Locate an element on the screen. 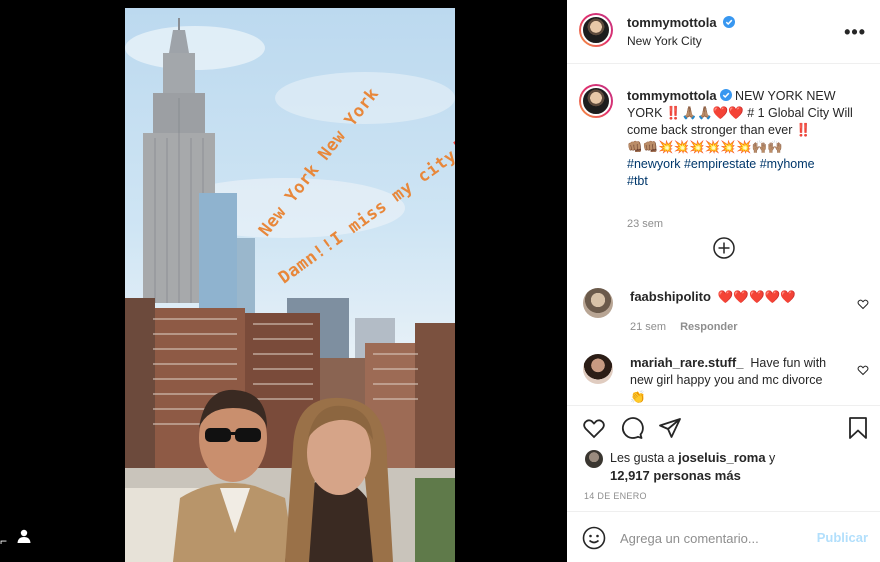 The image size is (880, 562). liker-username: joseluis_roma is located at coordinates (721, 457).